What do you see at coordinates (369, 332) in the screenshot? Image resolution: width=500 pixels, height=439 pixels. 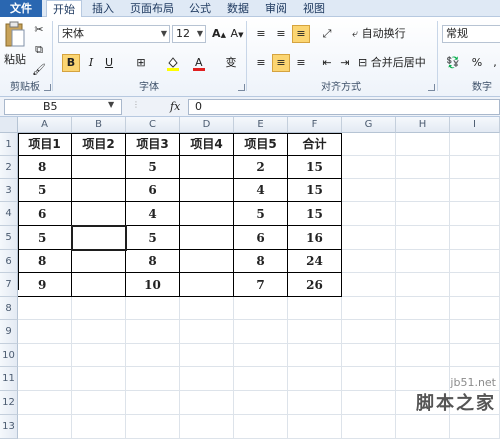 I see `cell-g9` at bounding box center [369, 332].